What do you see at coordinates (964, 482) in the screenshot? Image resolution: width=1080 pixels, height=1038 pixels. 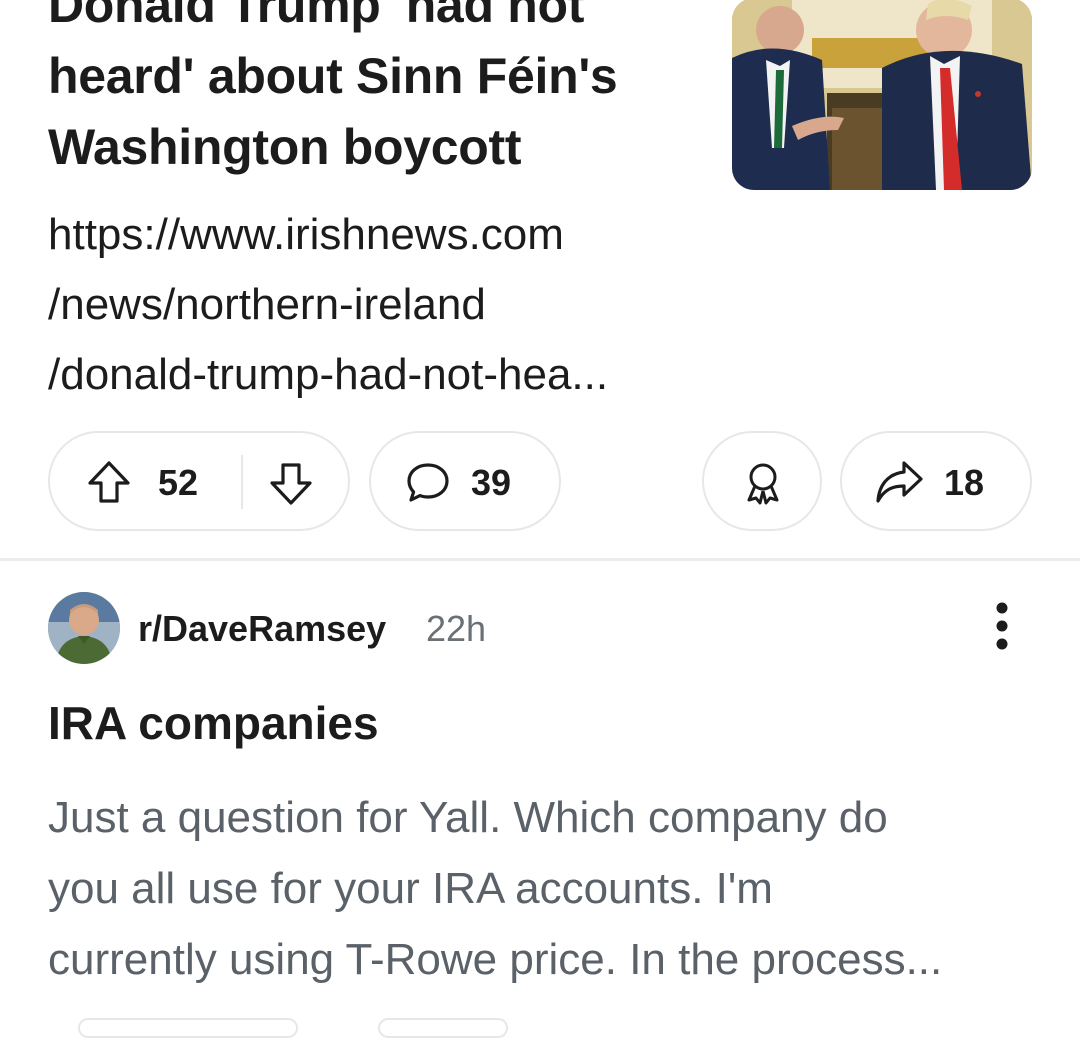 I see `share-count: 18` at bounding box center [964, 482].